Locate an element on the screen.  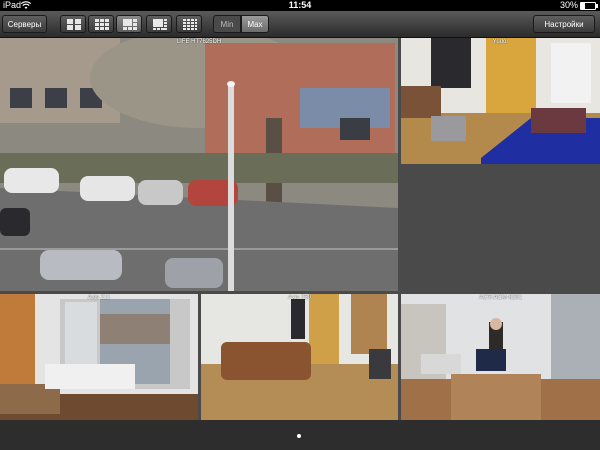
max-button: Max is located at coordinates (255, 24).